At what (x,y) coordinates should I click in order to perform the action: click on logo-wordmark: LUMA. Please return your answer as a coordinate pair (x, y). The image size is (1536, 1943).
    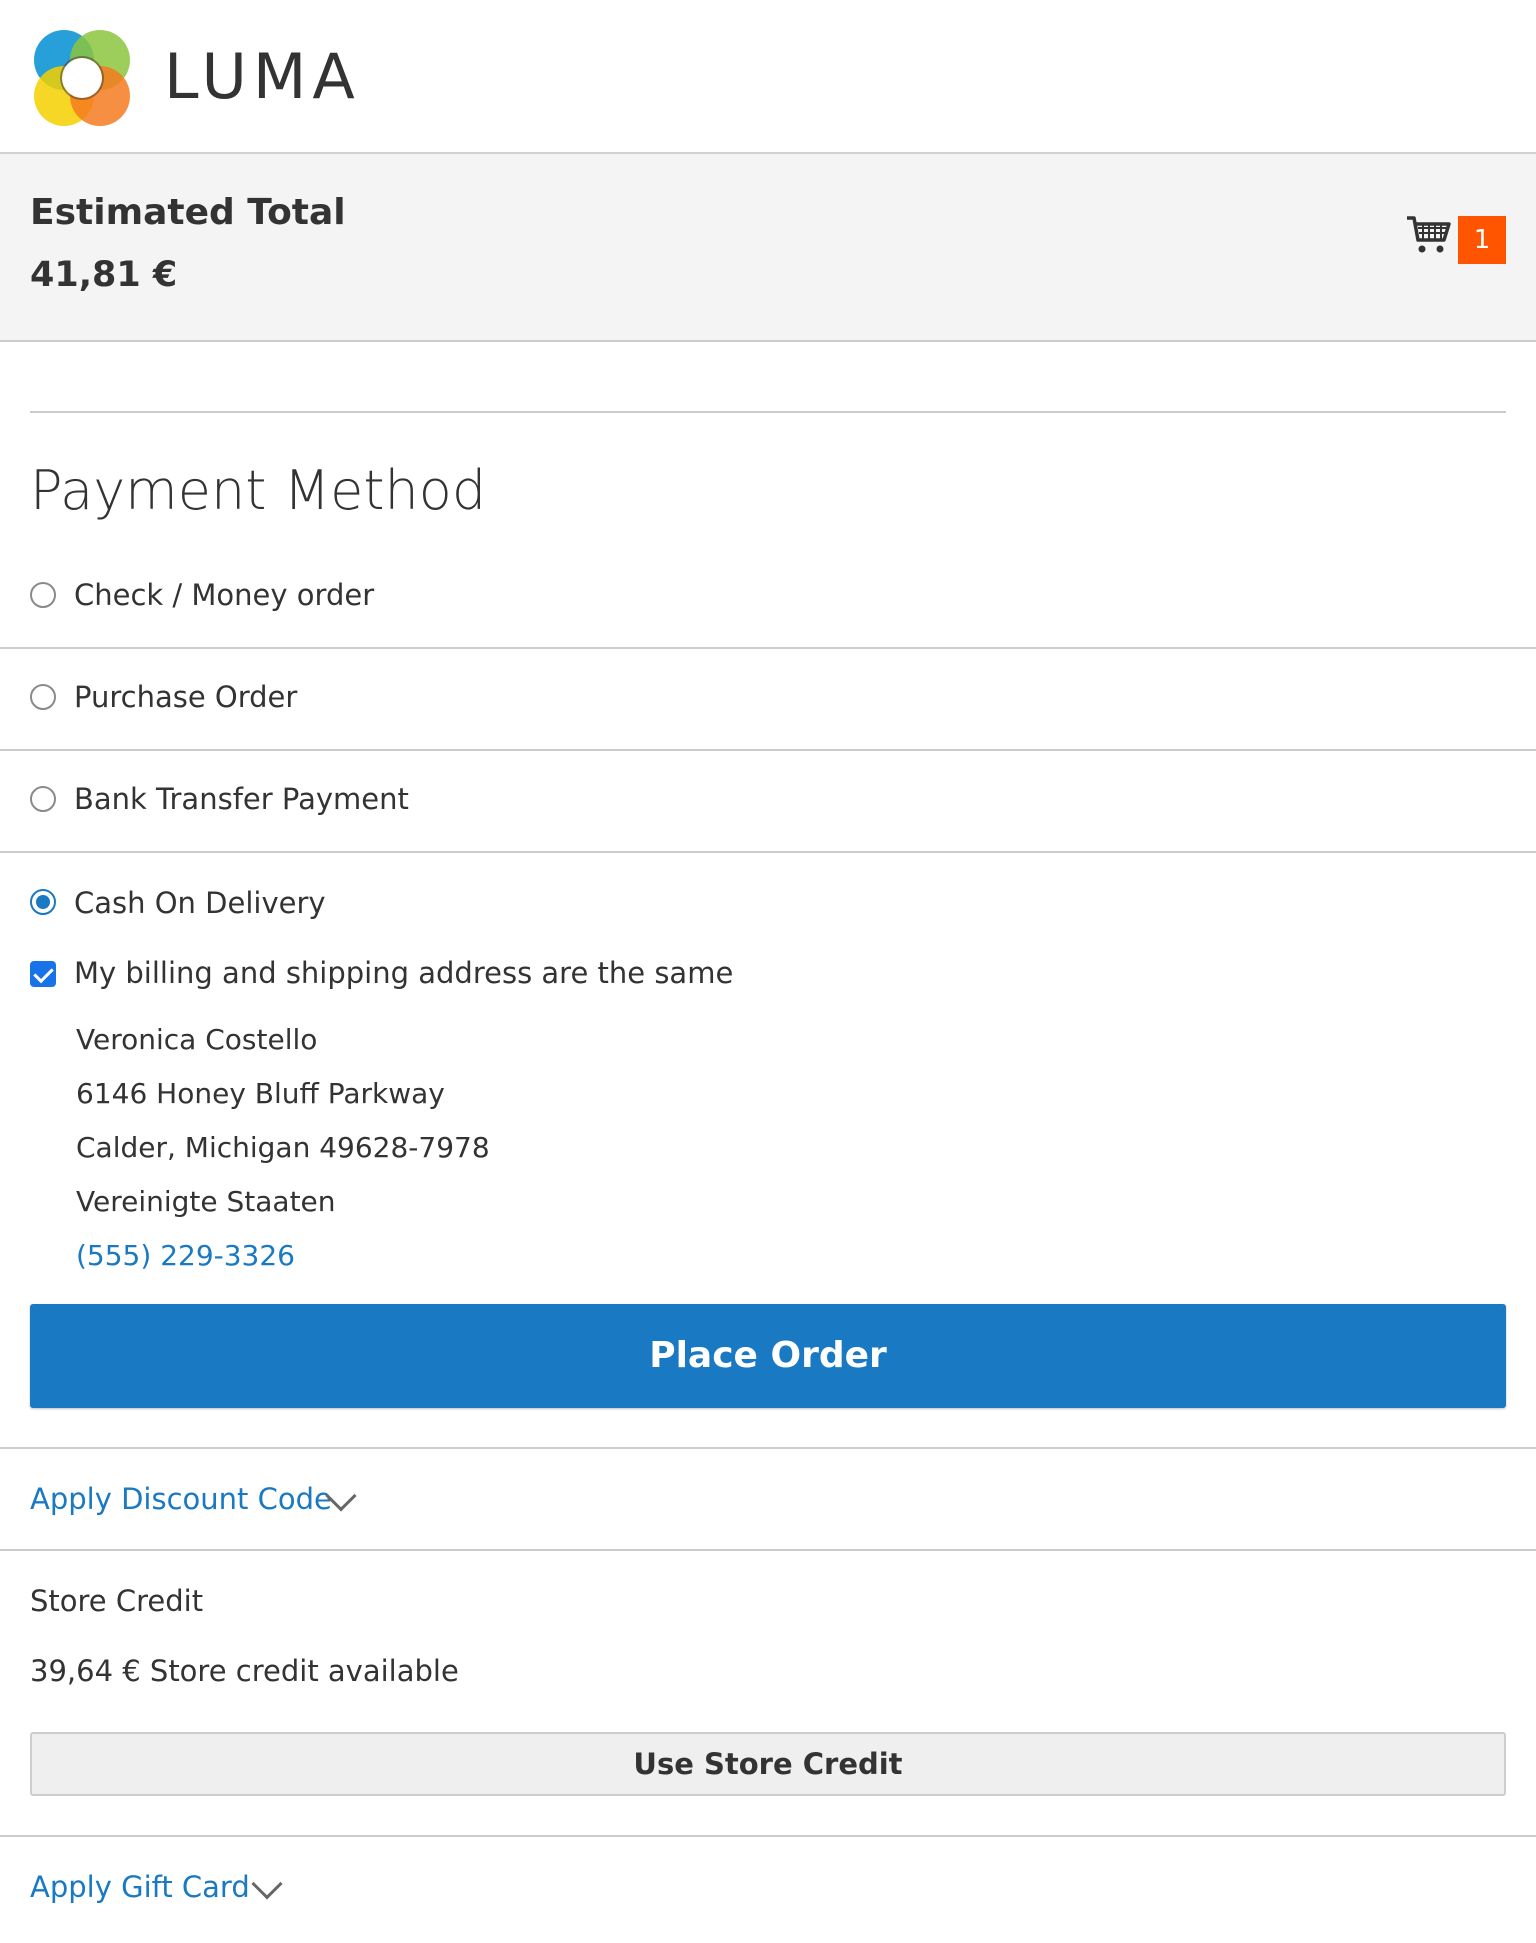
    Looking at the image, I should click on (262, 77).